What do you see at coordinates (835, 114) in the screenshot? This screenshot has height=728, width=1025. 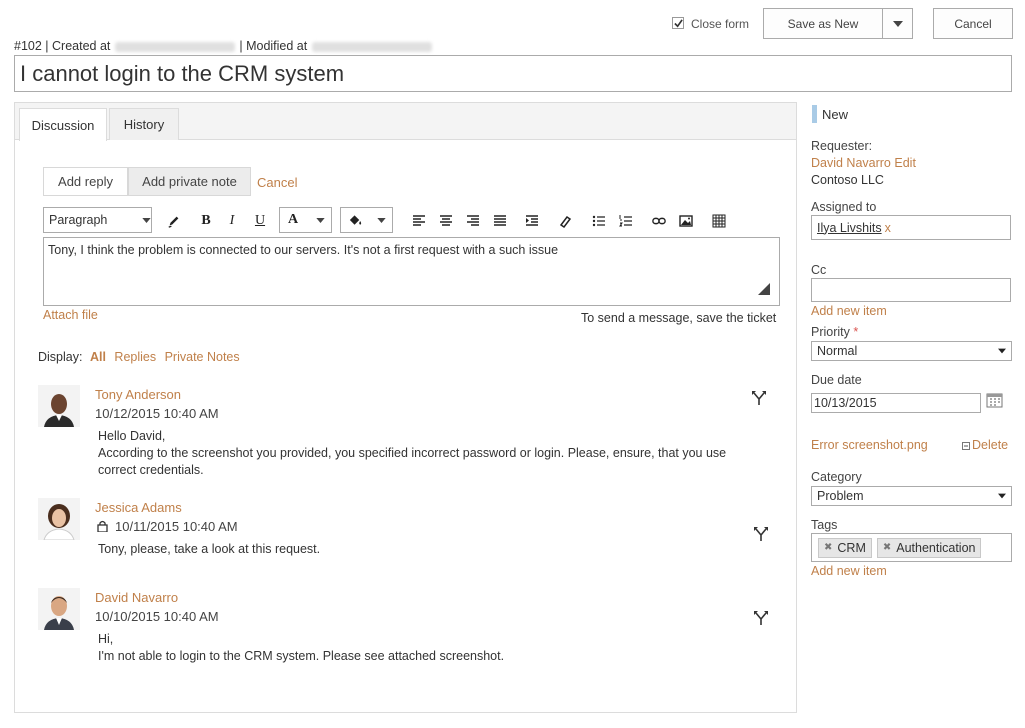 I see `status-badge: New` at bounding box center [835, 114].